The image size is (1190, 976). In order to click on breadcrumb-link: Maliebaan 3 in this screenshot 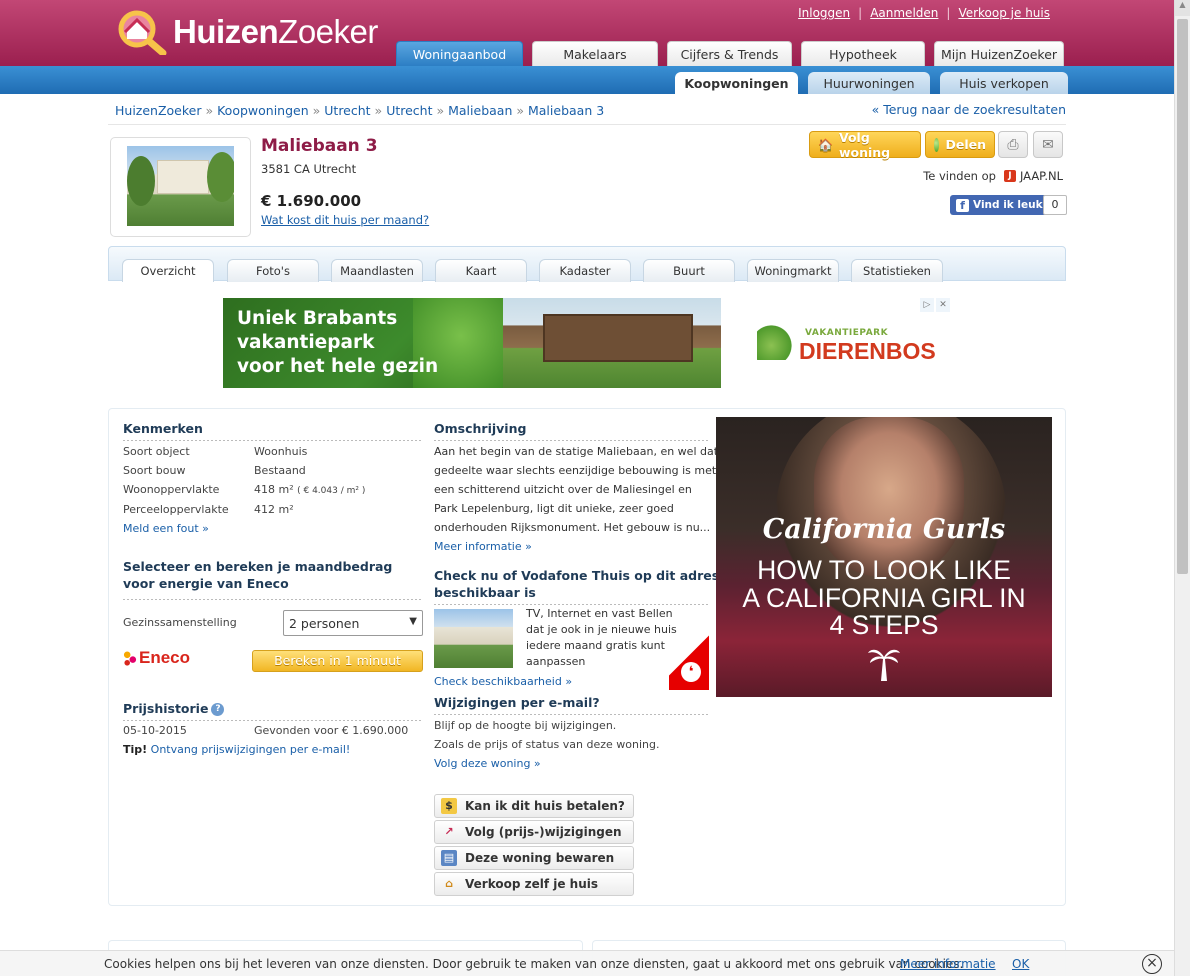, I will do `click(566, 110)`.